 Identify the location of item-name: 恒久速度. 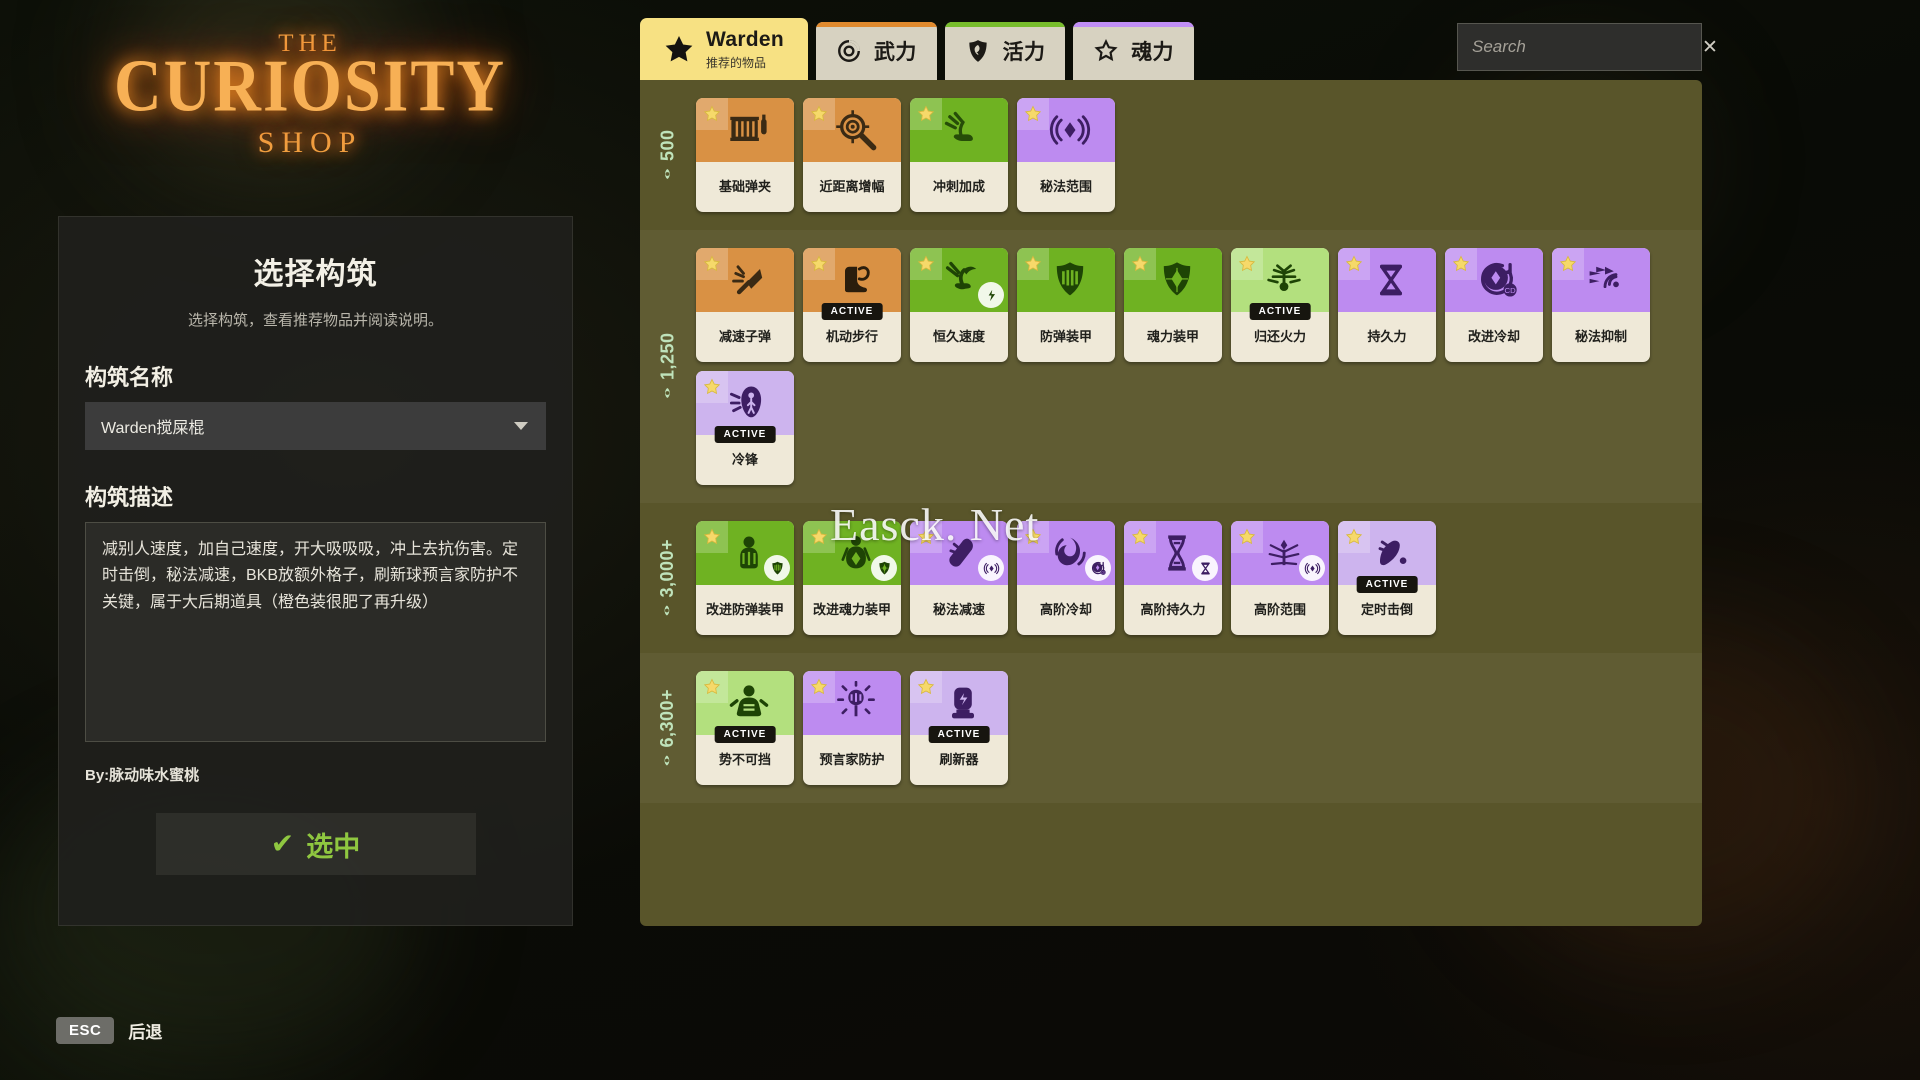
(958, 337).